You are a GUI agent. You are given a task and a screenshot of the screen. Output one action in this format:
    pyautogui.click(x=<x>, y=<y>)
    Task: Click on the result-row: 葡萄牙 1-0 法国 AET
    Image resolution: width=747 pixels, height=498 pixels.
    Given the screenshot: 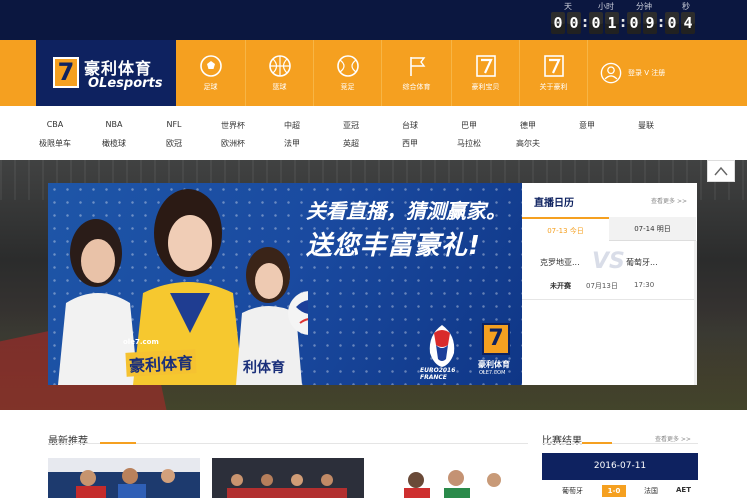 What is the action you would take?
    pyautogui.click(x=620, y=491)
    